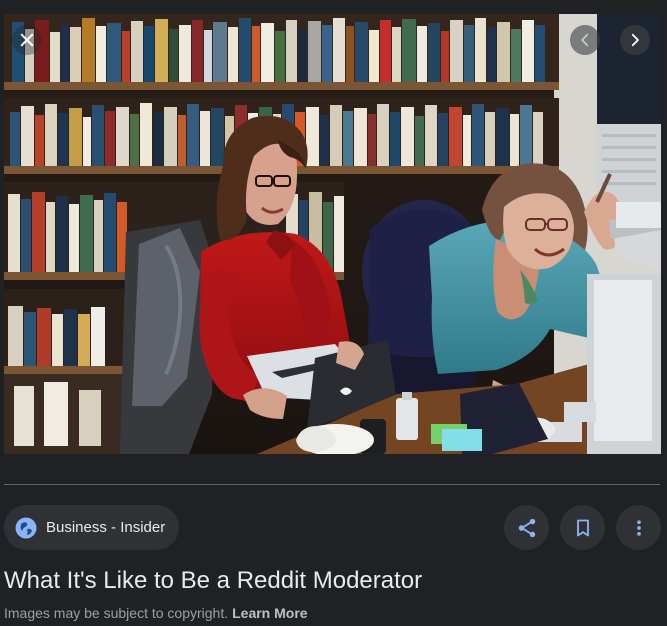  Describe the element at coordinates (269, 613) in the screenshot. I see `learn-more-link: Learn More` at that location.